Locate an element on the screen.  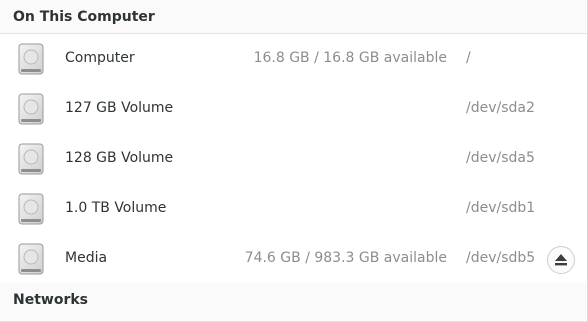
drive-space: 16.8 GB / 16.8 GB available is located at coordinates (350, 58).